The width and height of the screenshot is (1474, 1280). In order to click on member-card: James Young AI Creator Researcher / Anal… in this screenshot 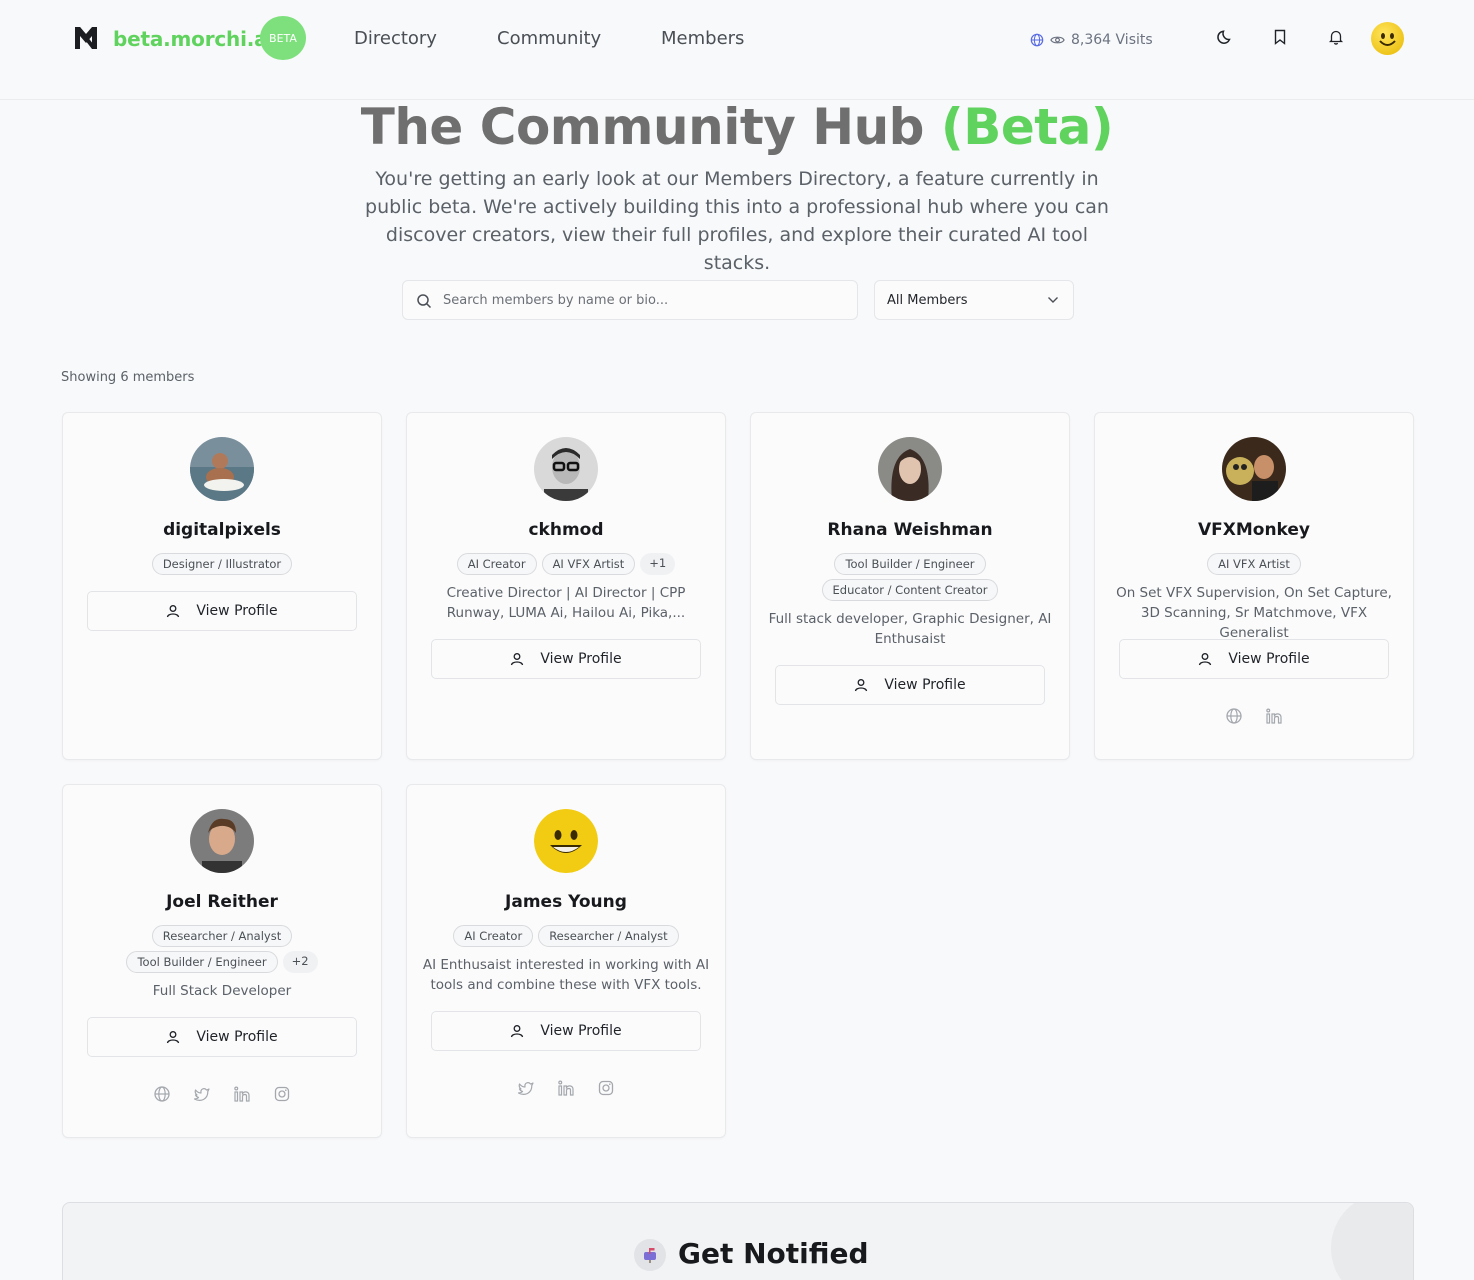, I will do `click(566, 961)`.